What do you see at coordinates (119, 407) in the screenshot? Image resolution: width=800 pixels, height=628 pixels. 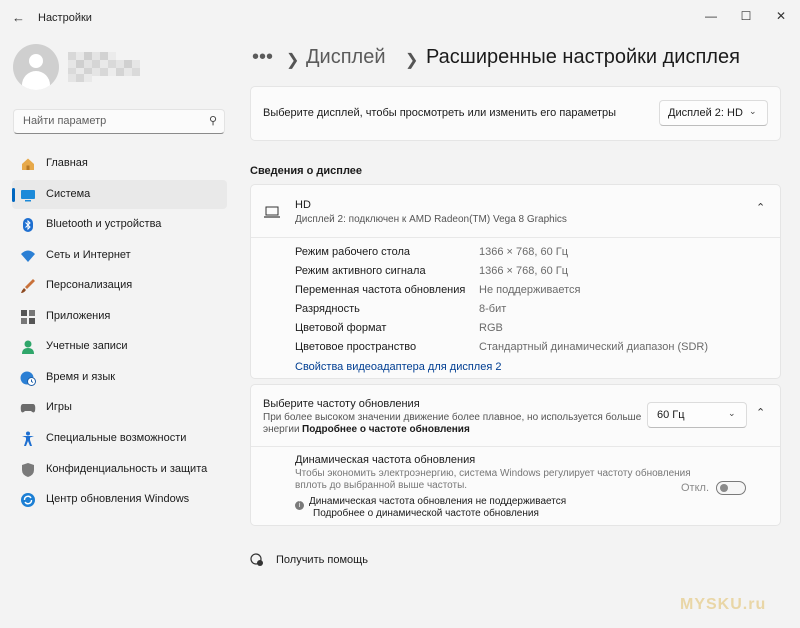 I see `sidebar-item-gaming: Игры` at bounding box center [119, 407].